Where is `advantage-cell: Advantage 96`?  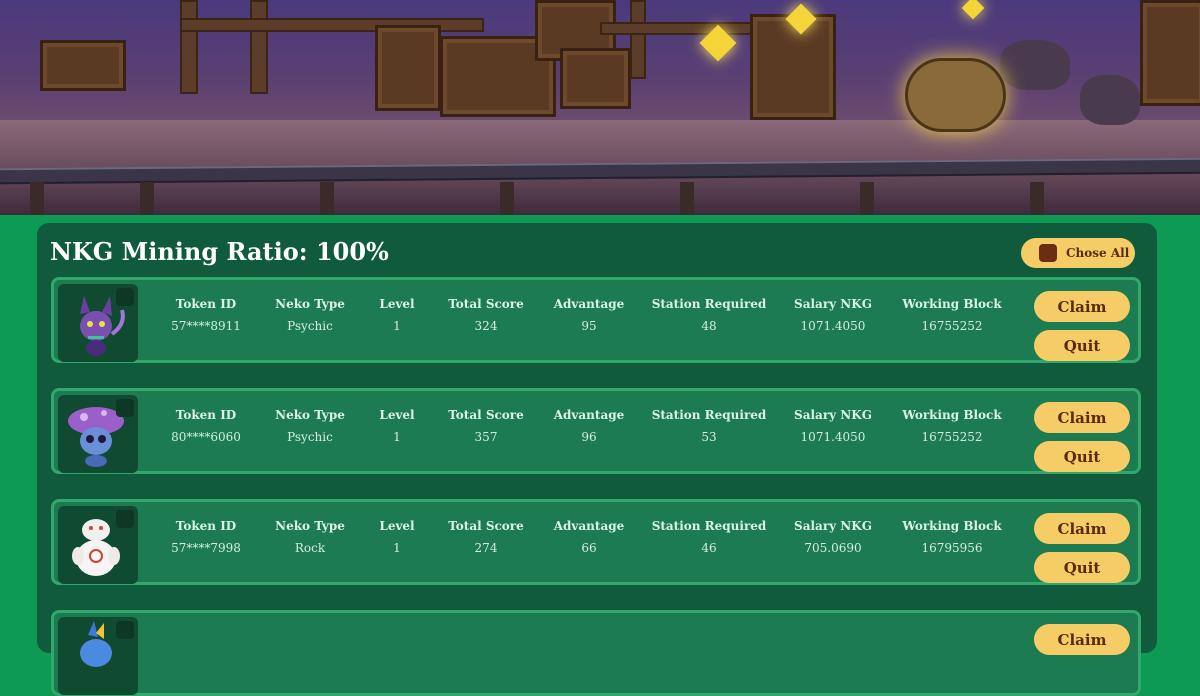
advantage-cell: Advantage 96 is located at coordinates (589, 426).